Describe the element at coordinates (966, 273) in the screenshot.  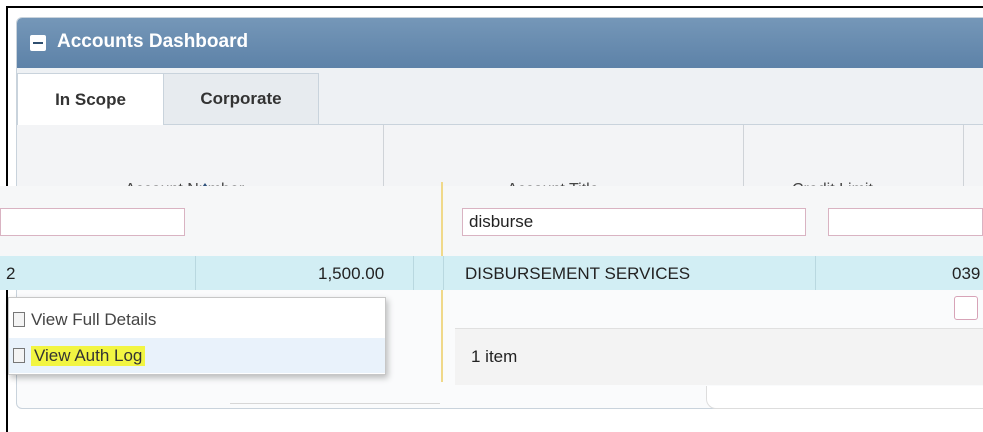
I see `cell-account-id: 039` at that location.